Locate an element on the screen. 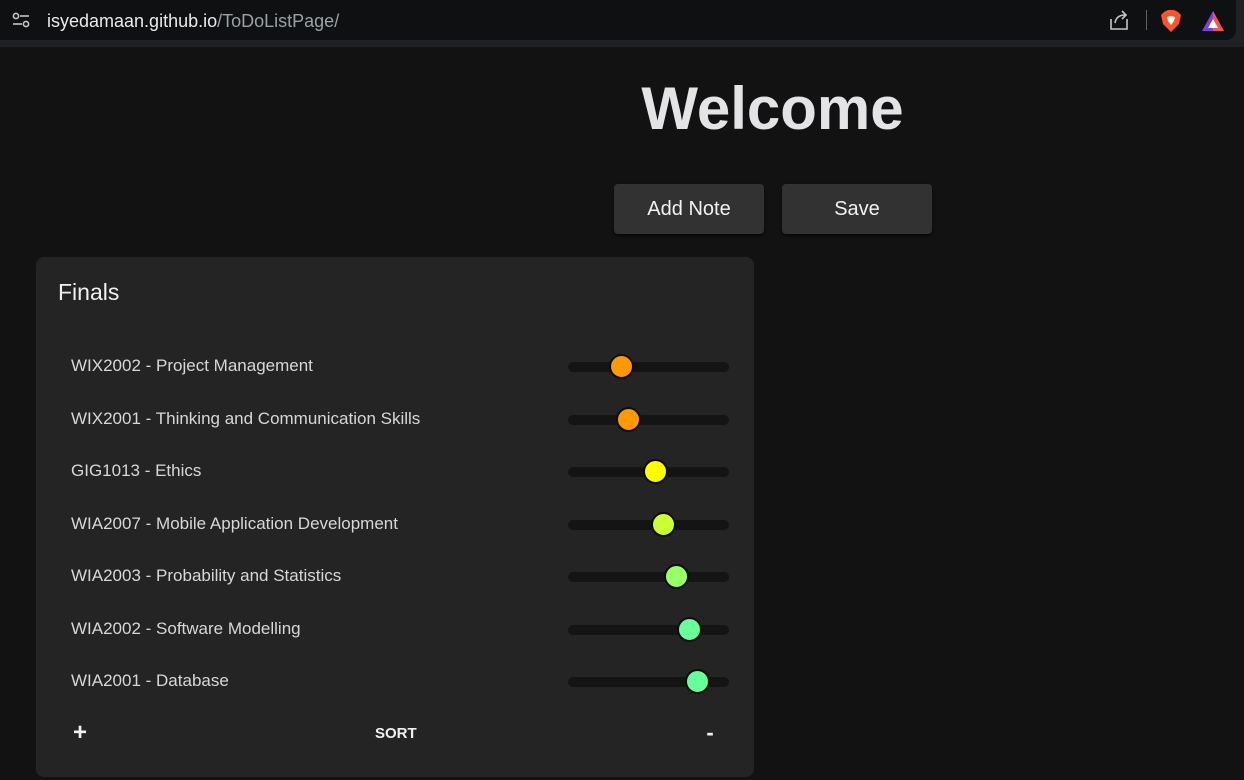 The width and height of the screenshot is (1244, 780). share-icon is located at coordinates (1119, 20).